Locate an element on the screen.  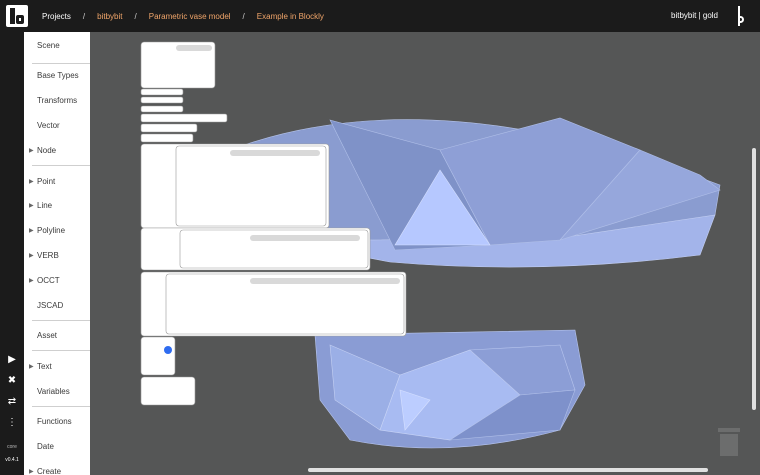
toolbox-category-line: ▶ Line is located at coordinates (57, 206).